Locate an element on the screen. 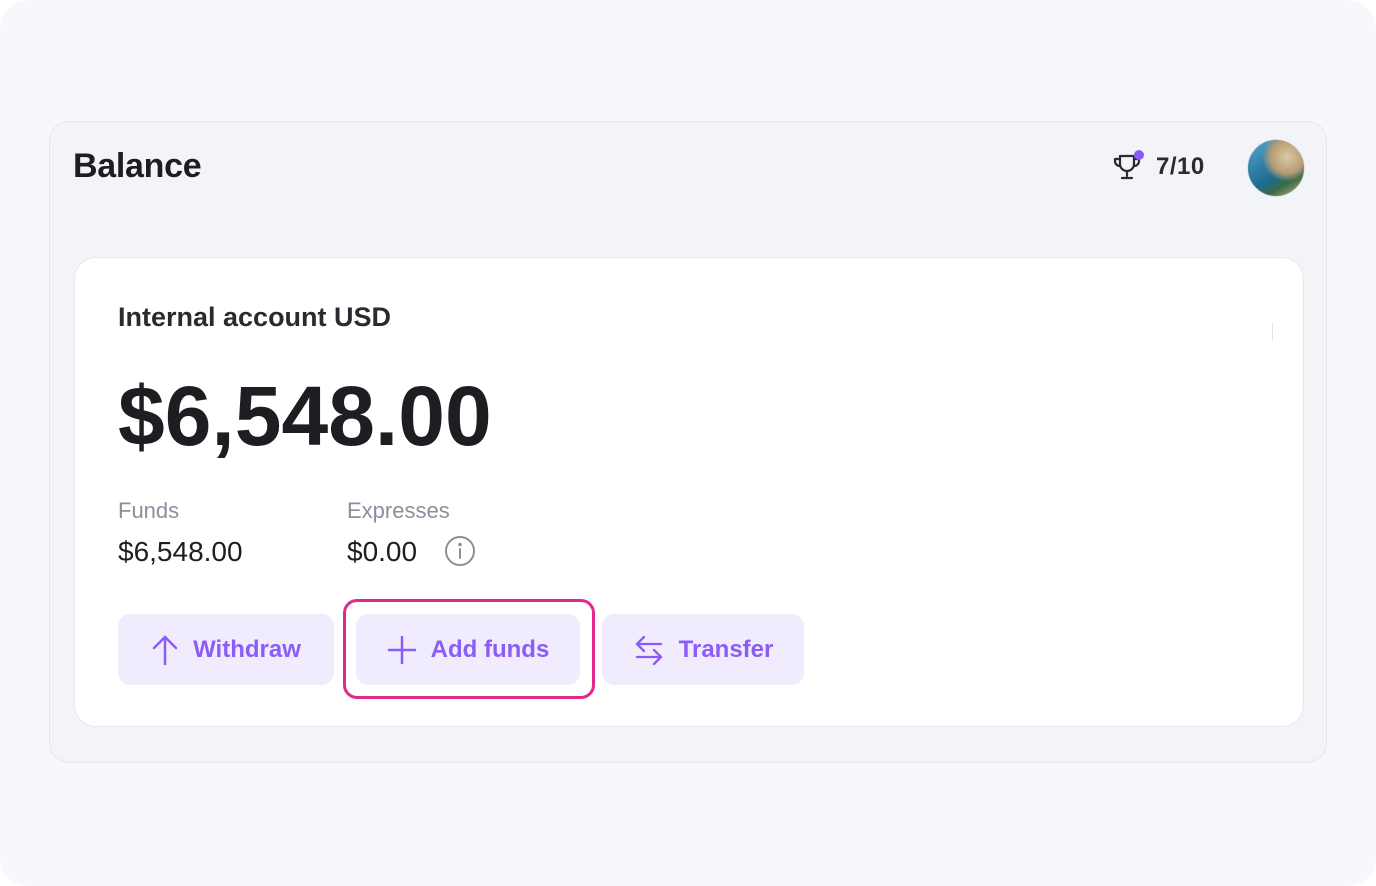  account-balance: $6,548.00 is located at coordinates (305, 416).